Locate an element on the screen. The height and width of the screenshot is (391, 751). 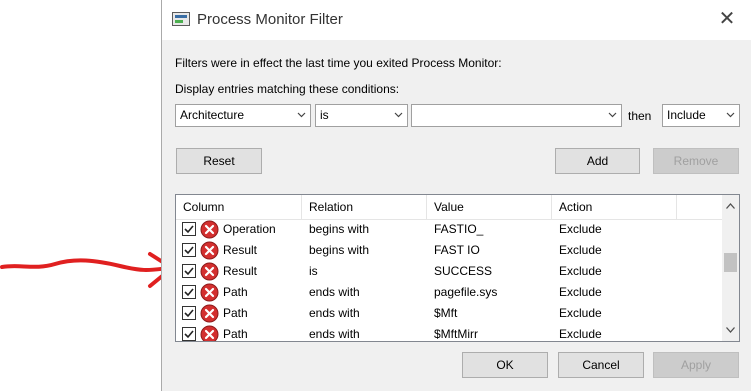
title-bar: Process Monitor Filter ✕ is located at coordinates (456, 20).